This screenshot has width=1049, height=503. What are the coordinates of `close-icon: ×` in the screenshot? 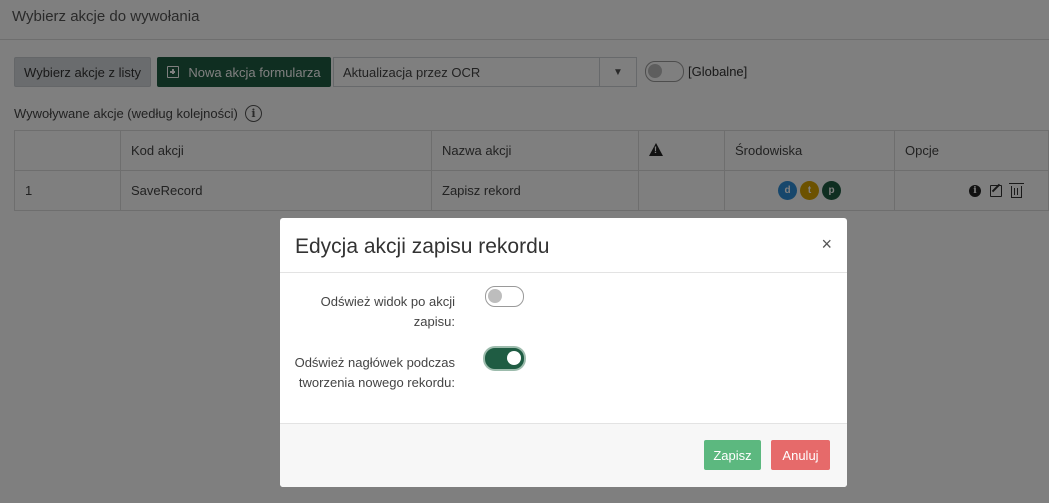 It's located at (826, 244).